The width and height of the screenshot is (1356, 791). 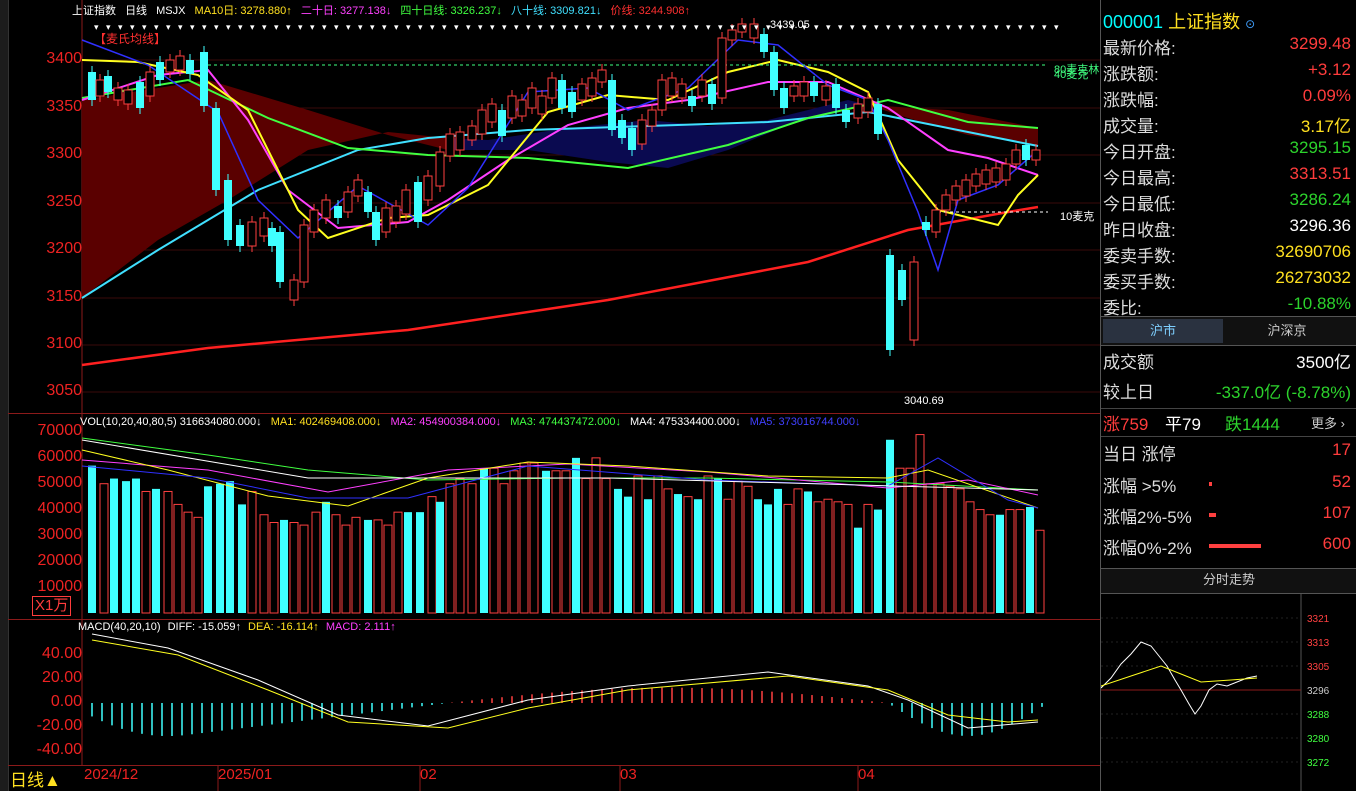 What do you see at coordinates (1320, 147) in the screenshot?
I see `quote-value: 3295.15` at bounding box center [1320, 147].